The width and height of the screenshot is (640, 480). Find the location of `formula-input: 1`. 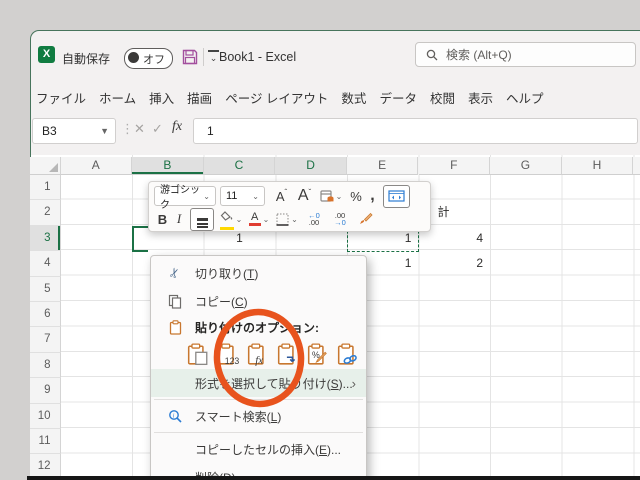

formula-input: 1 is located at coordinates (415, 131).